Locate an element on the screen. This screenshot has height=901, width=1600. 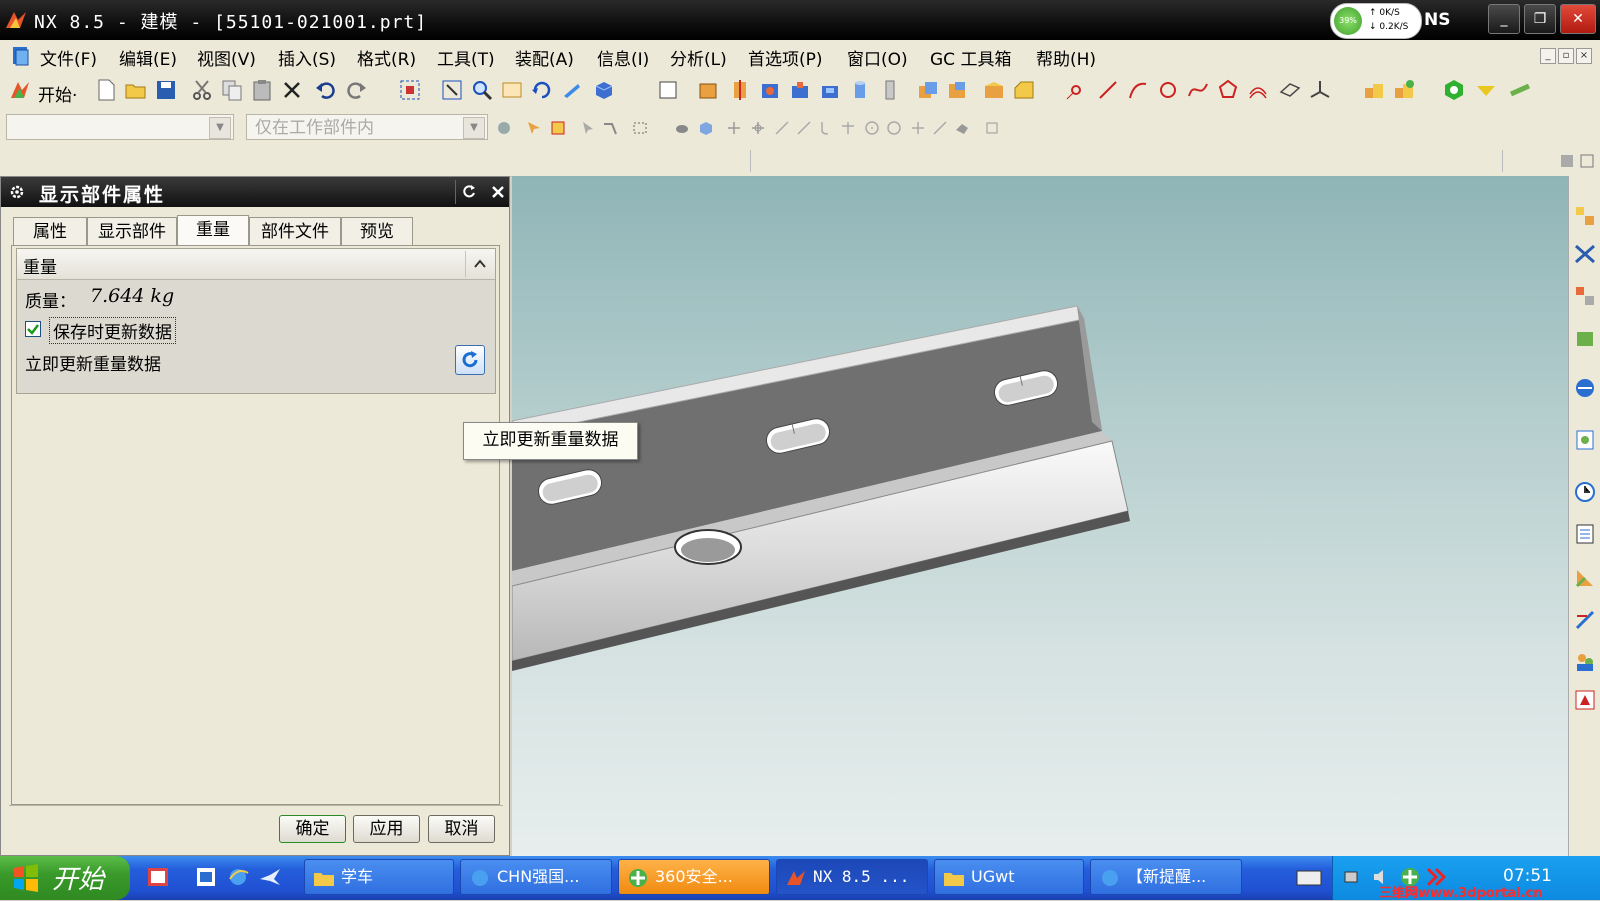
system-scene-icon is located at coordinates (1585, 700).